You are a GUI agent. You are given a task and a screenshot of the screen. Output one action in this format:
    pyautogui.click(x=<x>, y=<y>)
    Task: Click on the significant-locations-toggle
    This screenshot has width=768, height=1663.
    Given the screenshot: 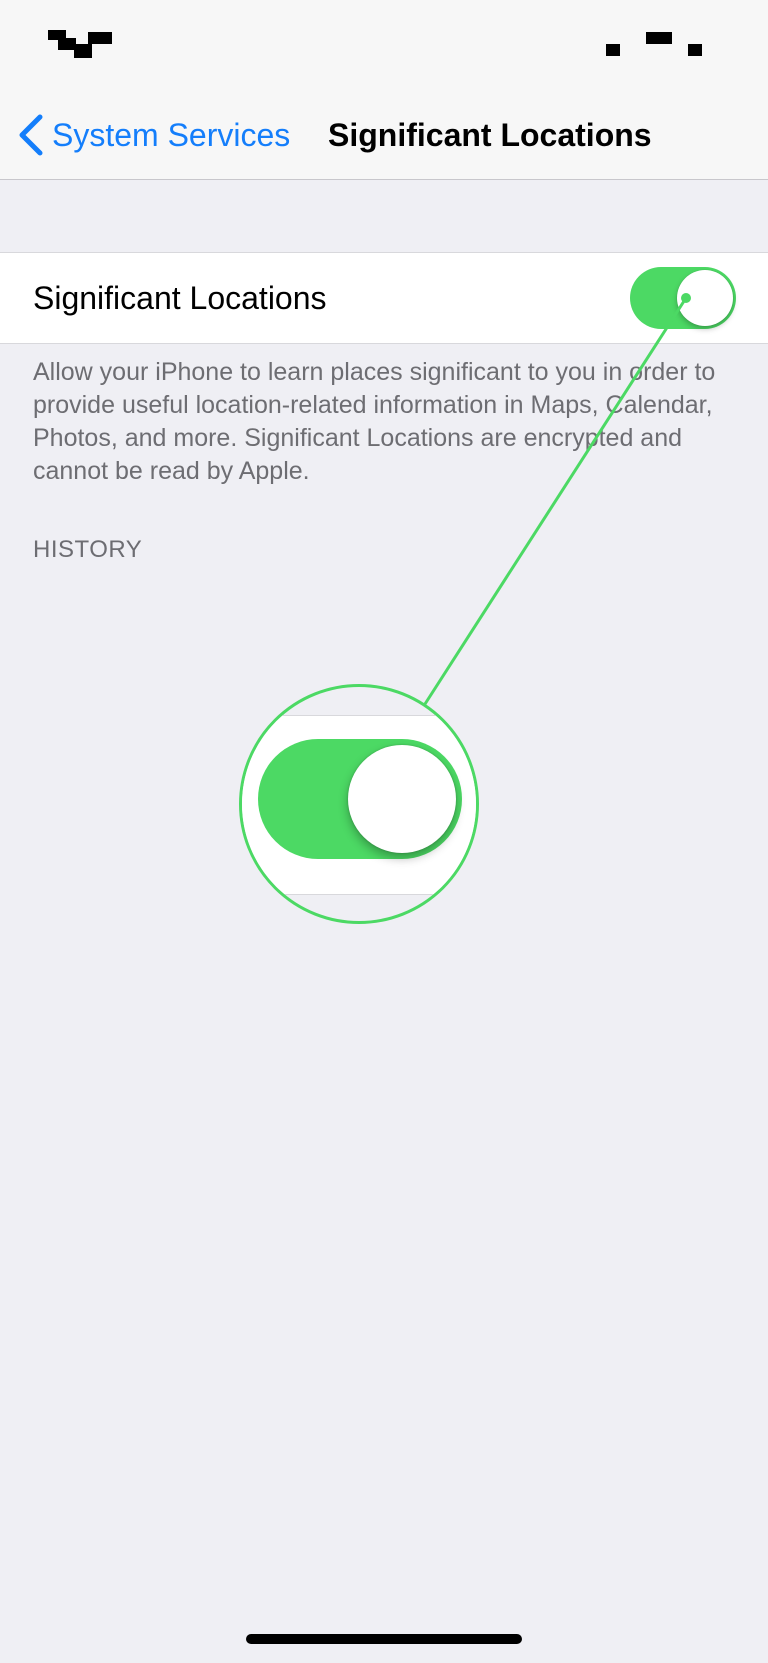 What is the action you would take?
    pyautogui.click(x=683, y=298)
    